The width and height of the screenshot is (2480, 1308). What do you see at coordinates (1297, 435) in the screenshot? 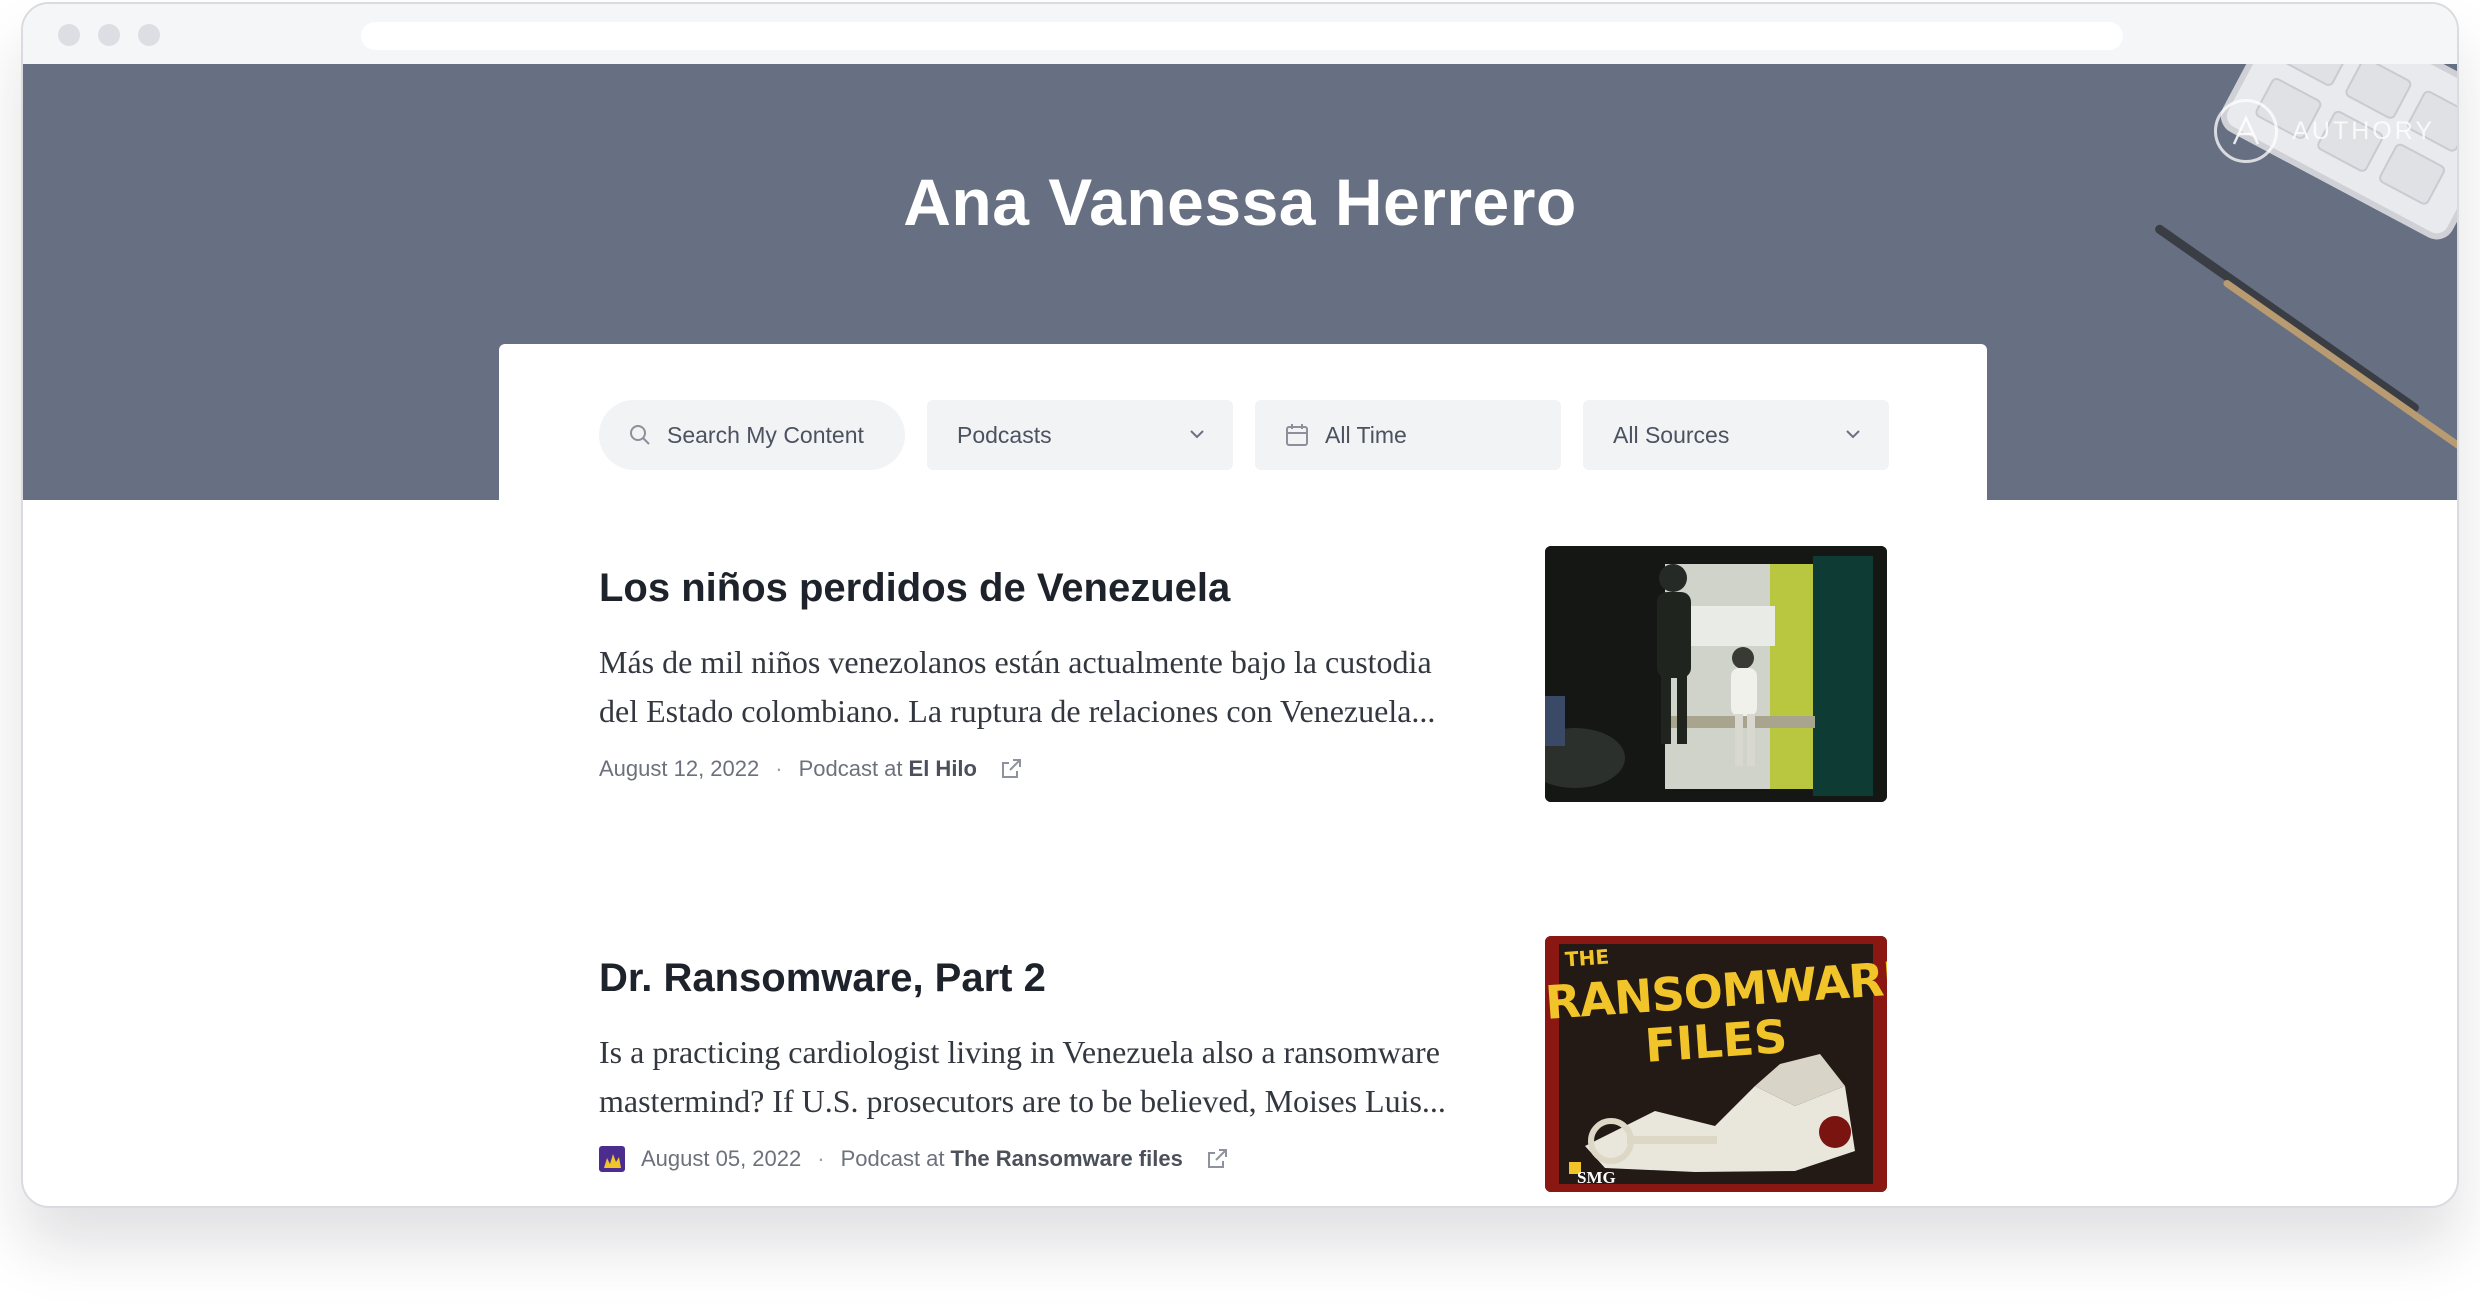
I see `calendar-icon` at bounding box center [1297, 435].